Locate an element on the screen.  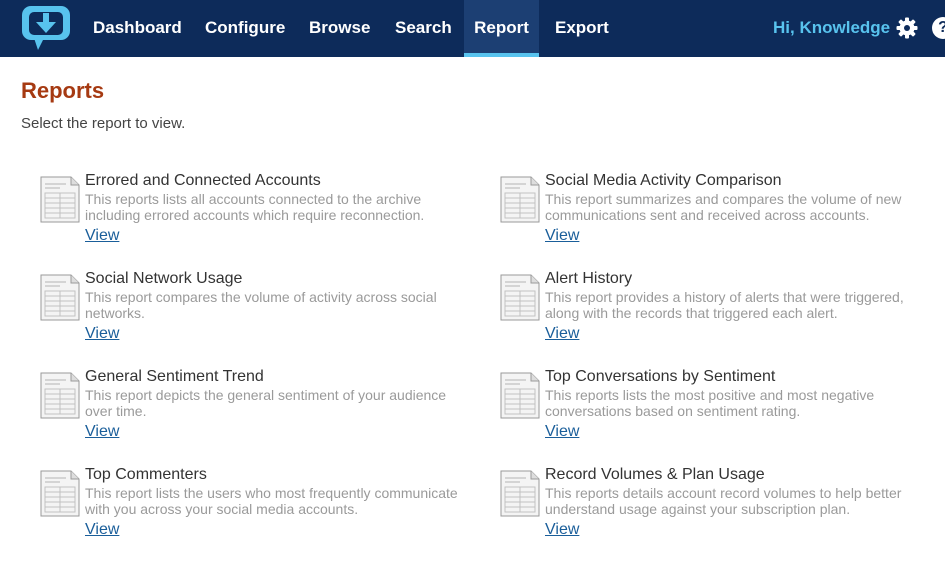
gear-icon is located at coordinates (907, 28).